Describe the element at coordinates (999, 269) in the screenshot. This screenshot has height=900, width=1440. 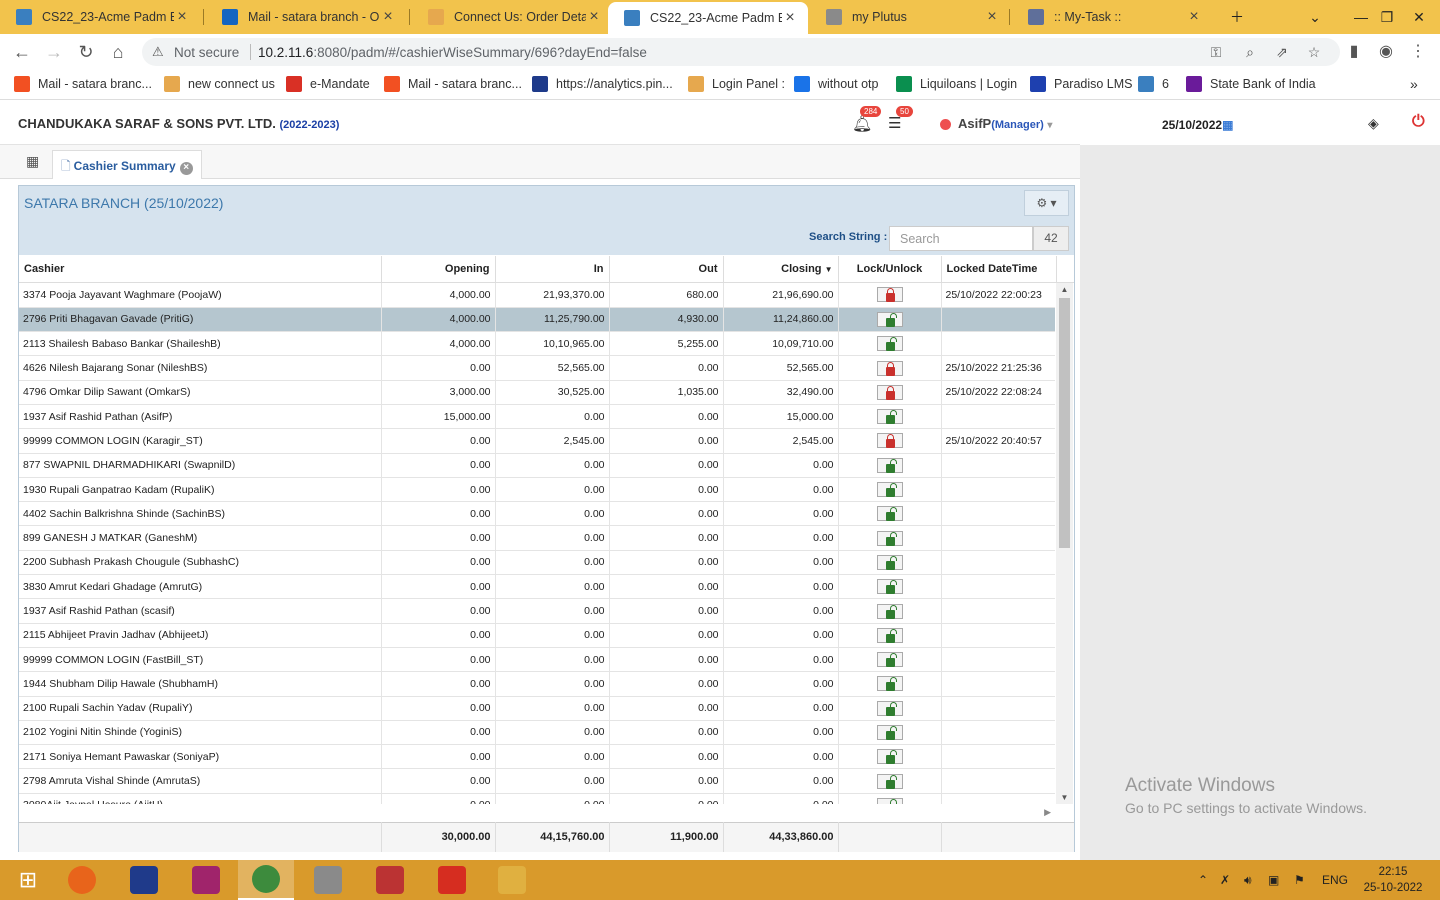
I see `col-locked-datetime: Locked DateTime` at that location.